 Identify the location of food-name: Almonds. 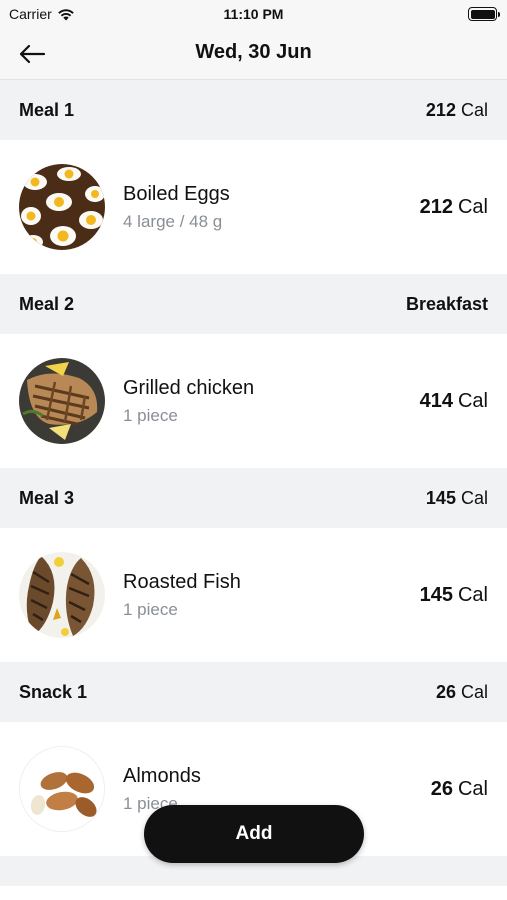
(162, 776).